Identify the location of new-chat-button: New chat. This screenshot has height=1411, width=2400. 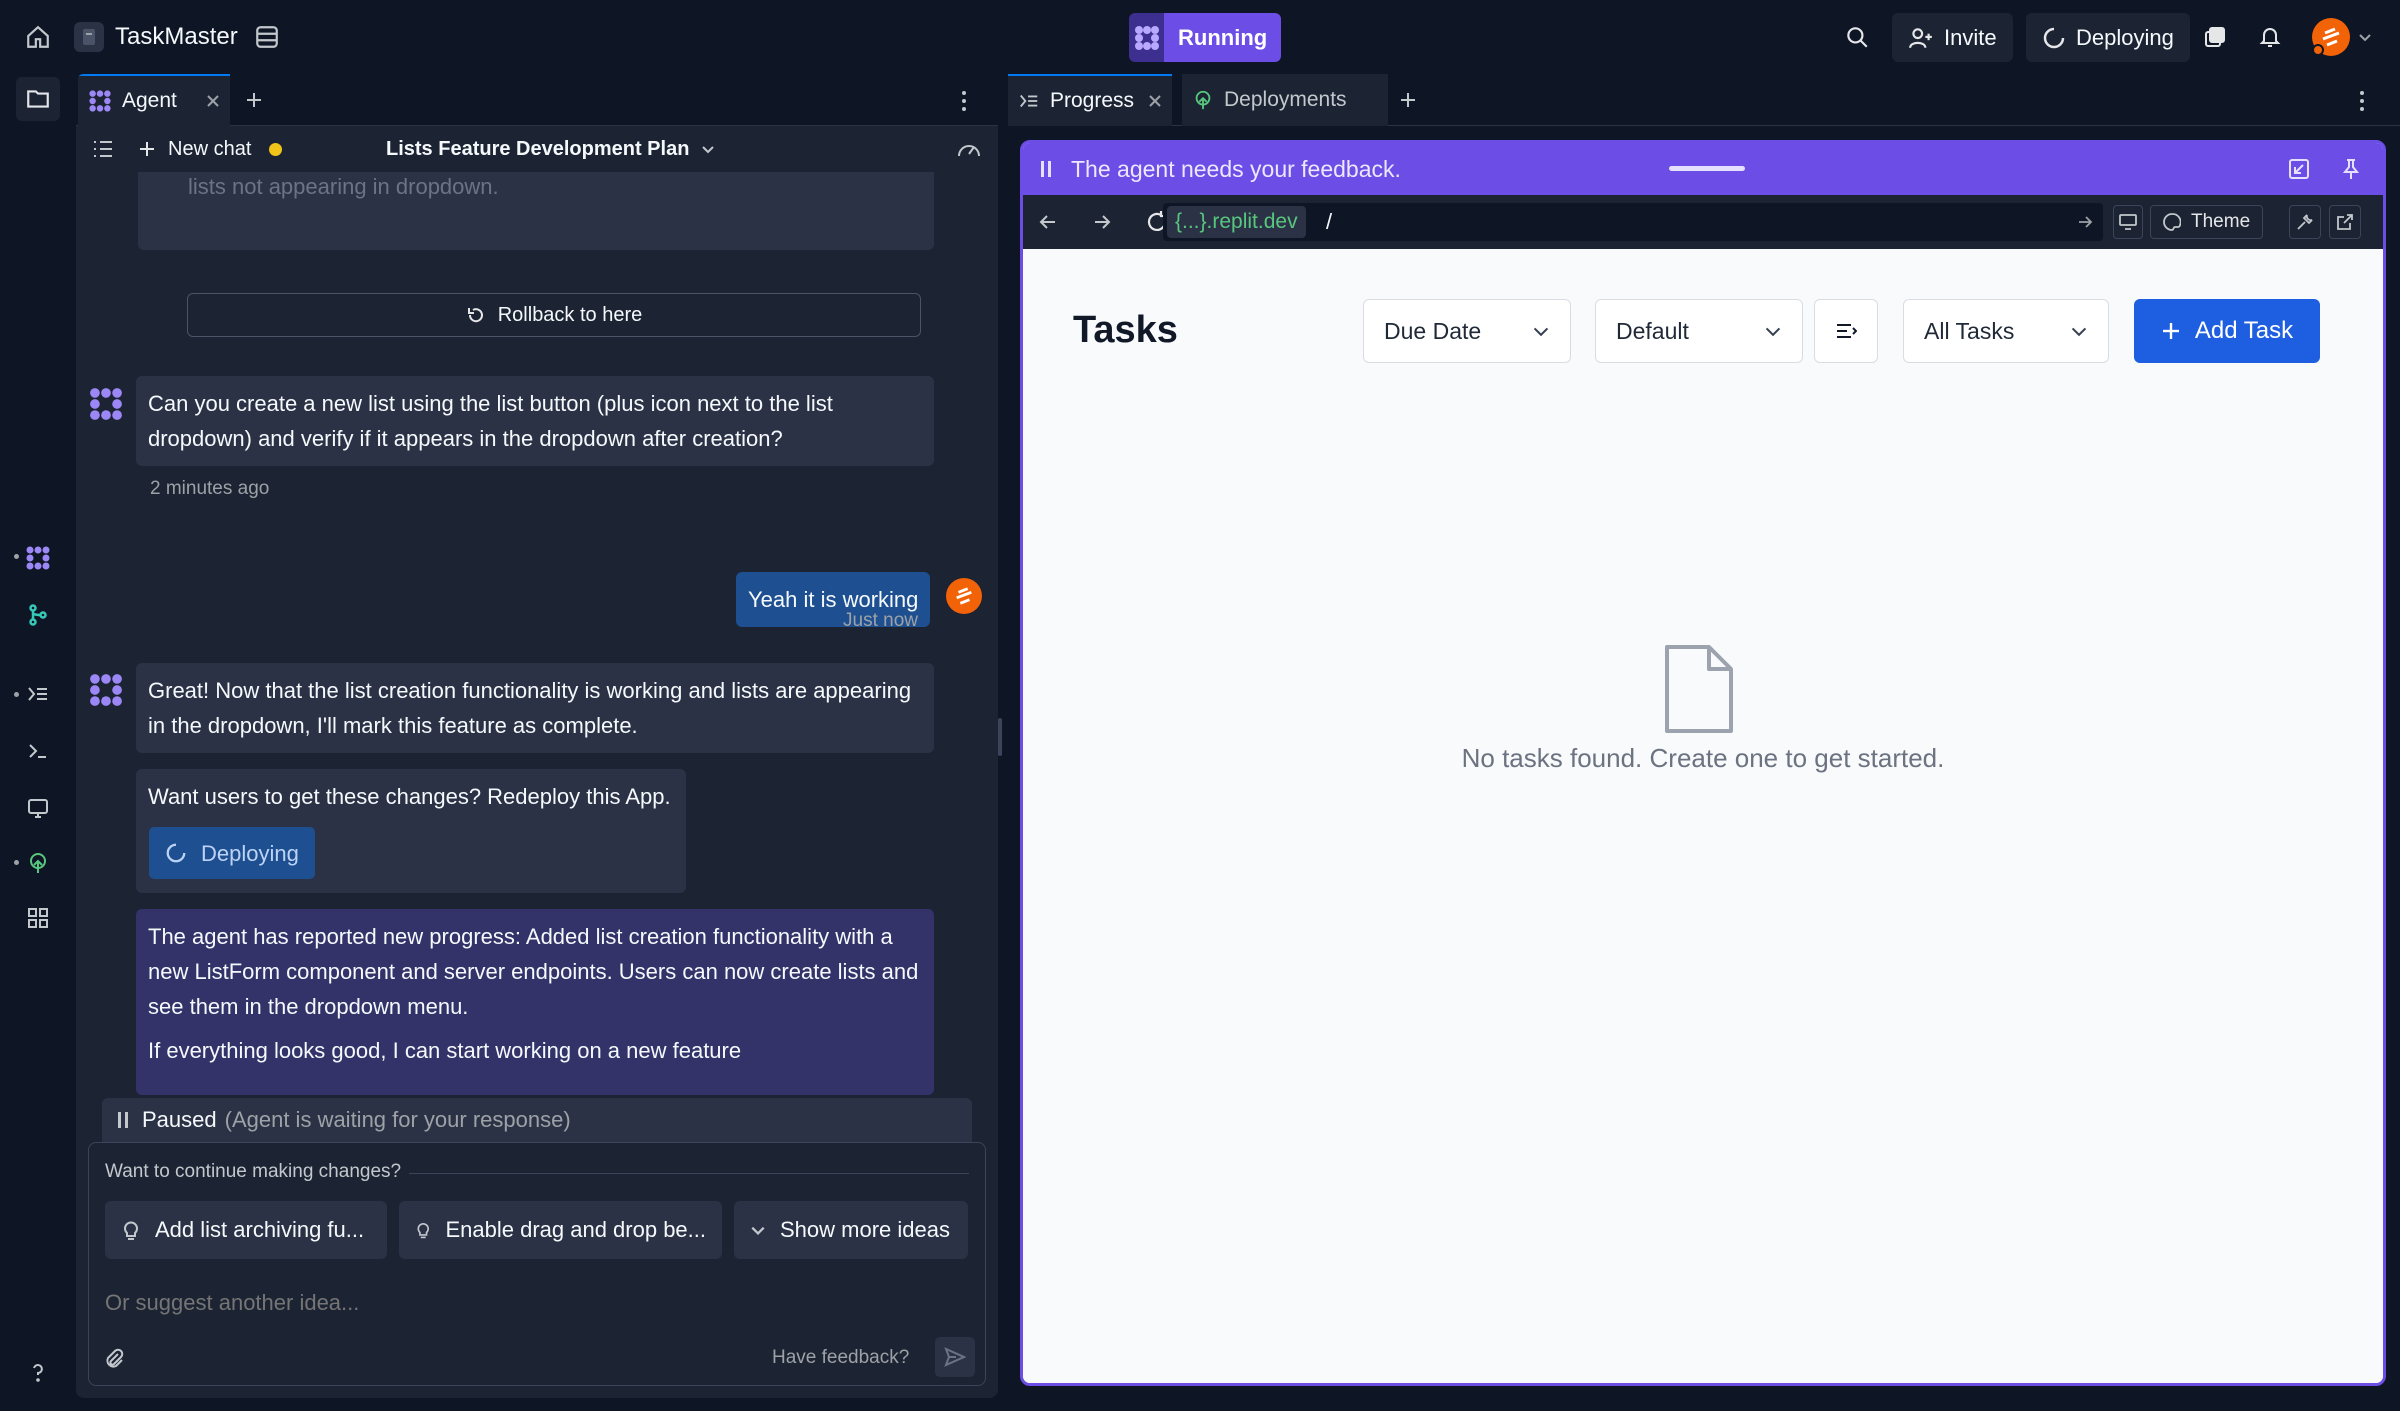
(210, 149).